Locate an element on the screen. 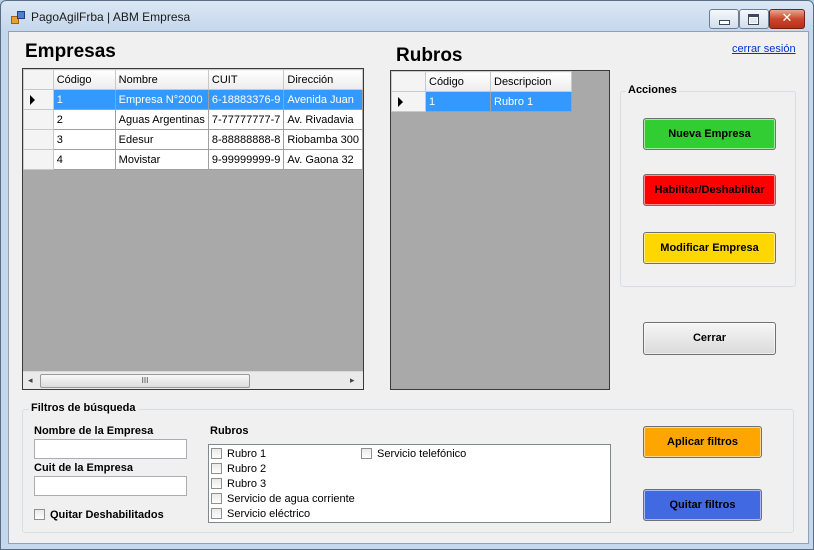 Image resolution: width=814 pixels, height=550 pixels. scroll-left-icon: ◂ is located at coordinates (30, 380).